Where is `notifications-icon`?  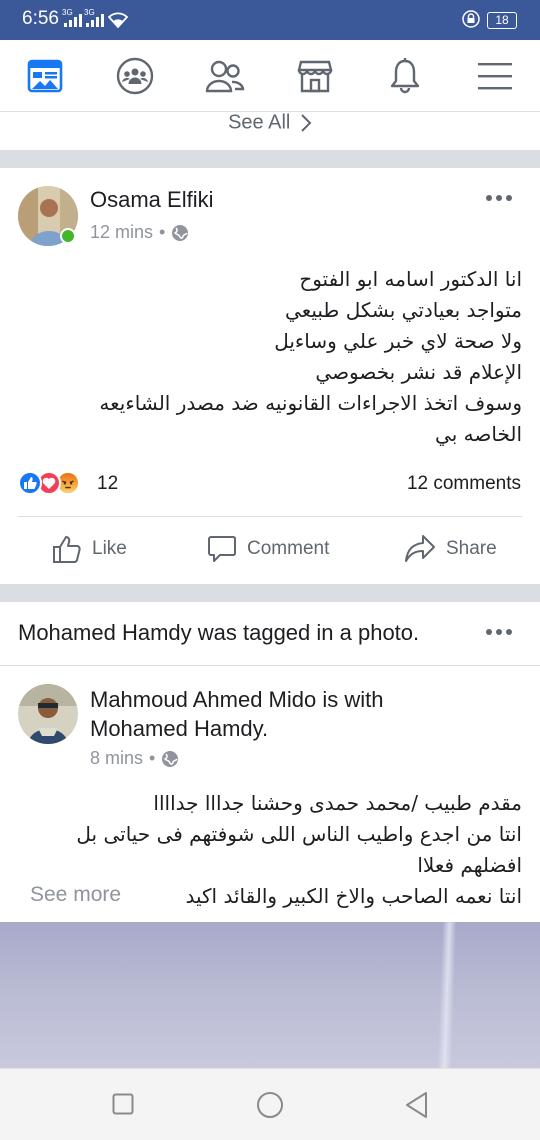 notifications-icon is located at coordinates (405, 76).